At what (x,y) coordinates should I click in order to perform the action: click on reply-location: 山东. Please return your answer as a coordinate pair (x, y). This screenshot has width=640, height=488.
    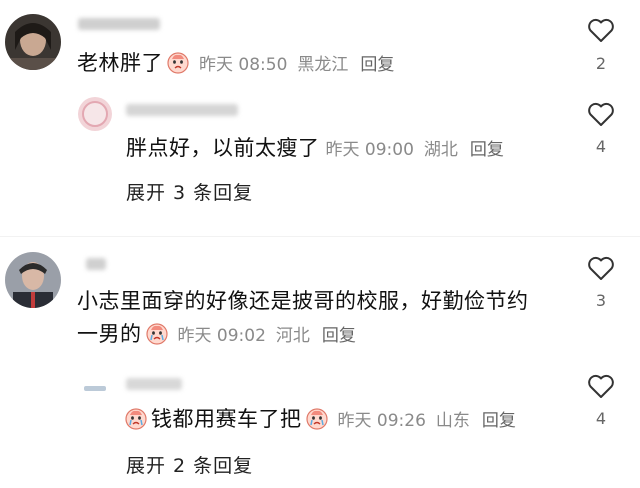
    Looking at the image, I should click on (452, 420).